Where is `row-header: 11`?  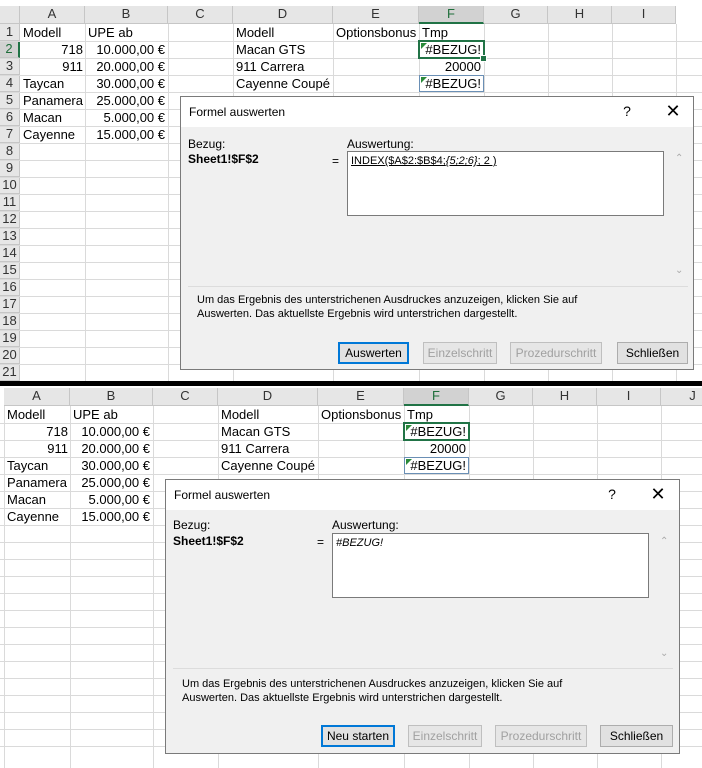
row-header: 11 is located at coordinates (10, 202).